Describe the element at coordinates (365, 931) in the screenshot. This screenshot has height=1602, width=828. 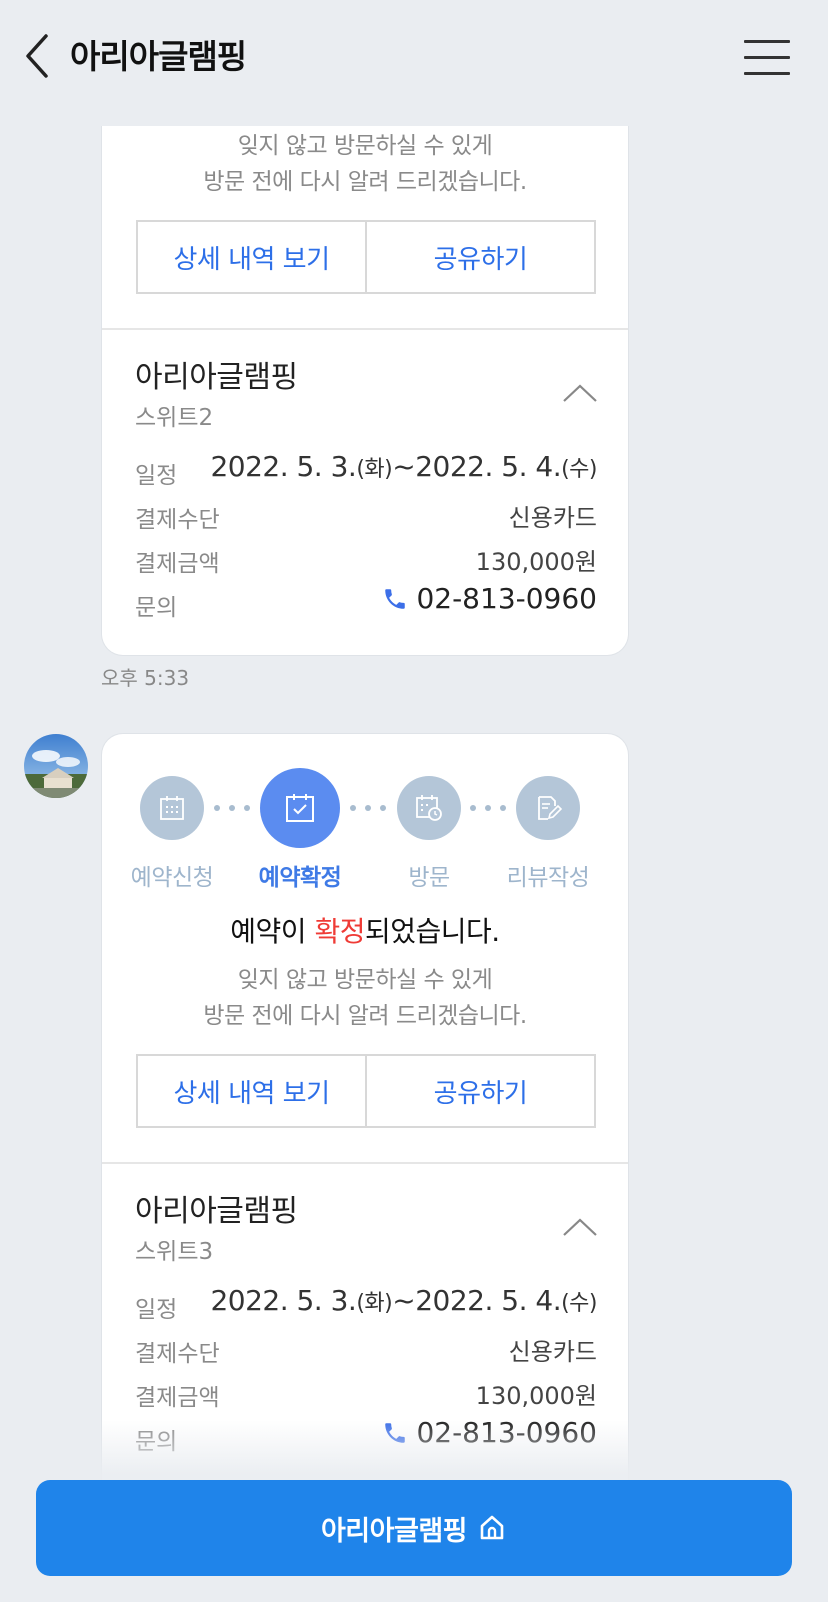
I see `confirm-message: 예약이 확정되었습니다.` at that location.